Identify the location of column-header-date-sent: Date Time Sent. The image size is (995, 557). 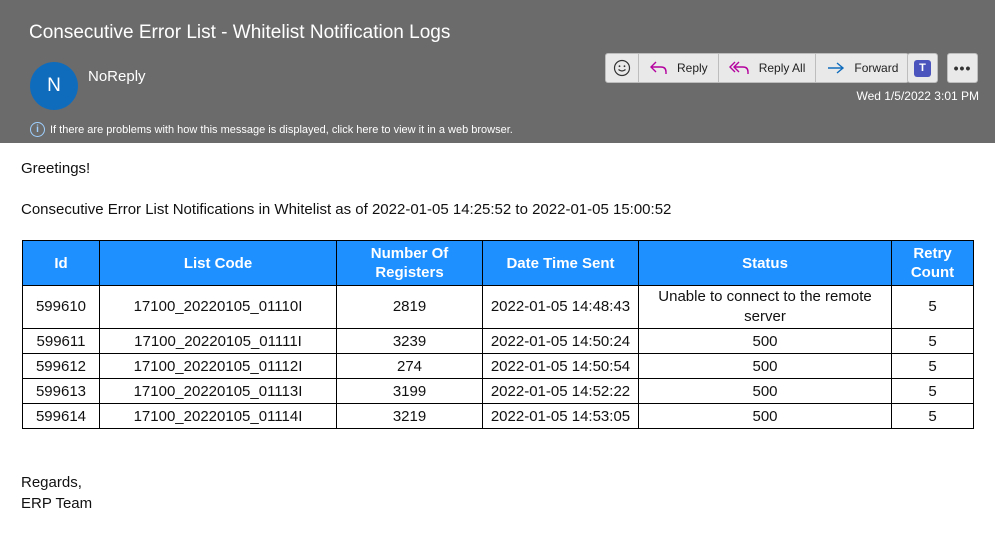
(560, 263).